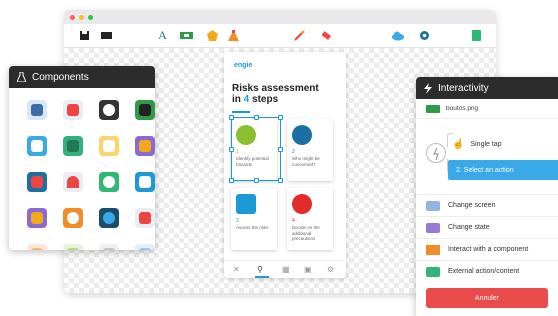 The width and height of the screenshot is (558, 316). What do you see at coordinates (90, 17) in the screenshot?
I see `maximize-window-button` at bounding box center [90, 17].